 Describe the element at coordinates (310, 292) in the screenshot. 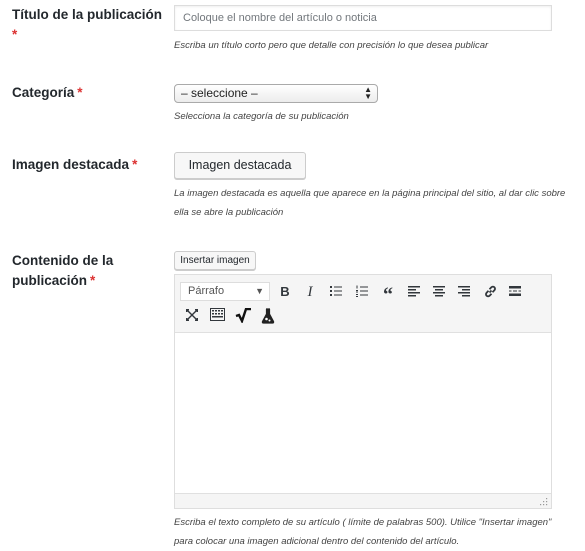

I see `italic-icon: I` at that location.